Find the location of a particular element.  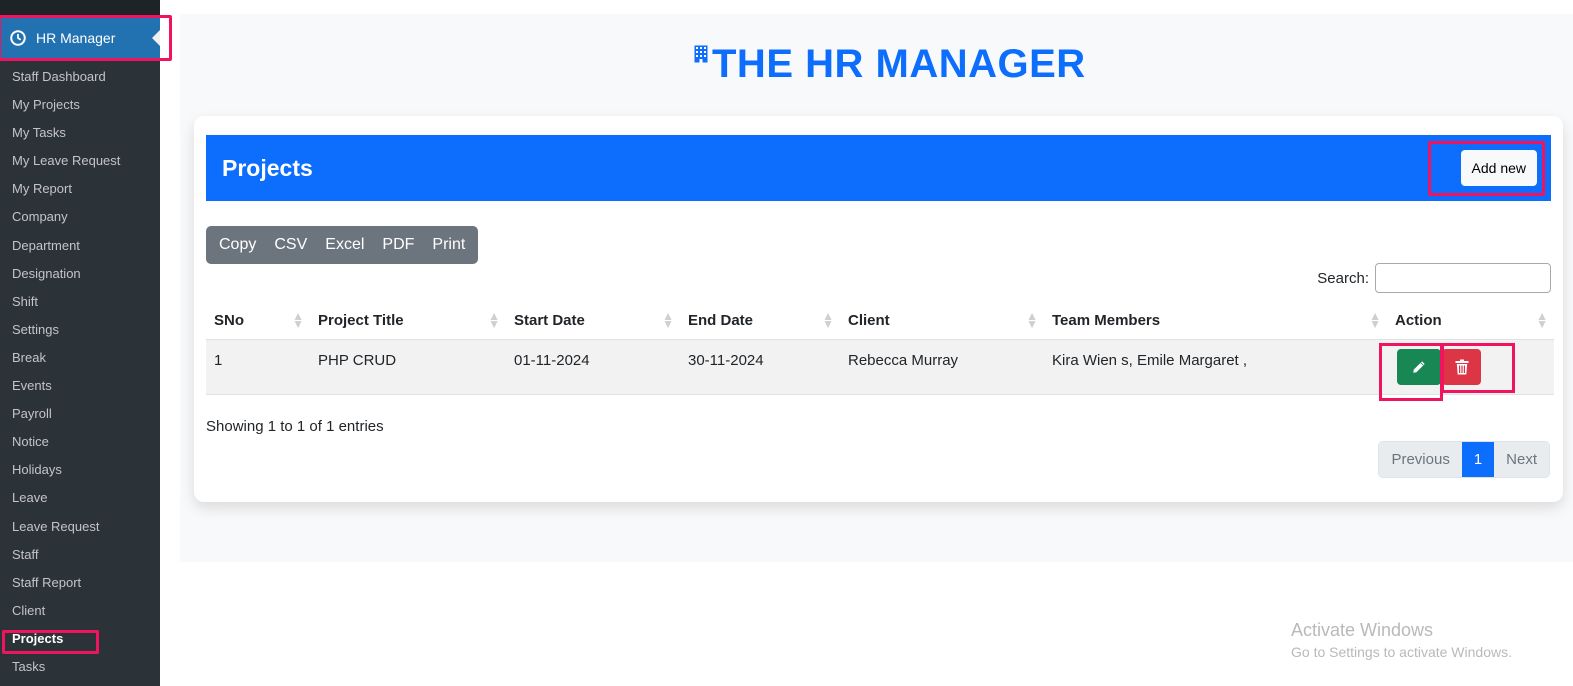

page-title-text: THE HR MANAGER is located at coordinates (899, 64).